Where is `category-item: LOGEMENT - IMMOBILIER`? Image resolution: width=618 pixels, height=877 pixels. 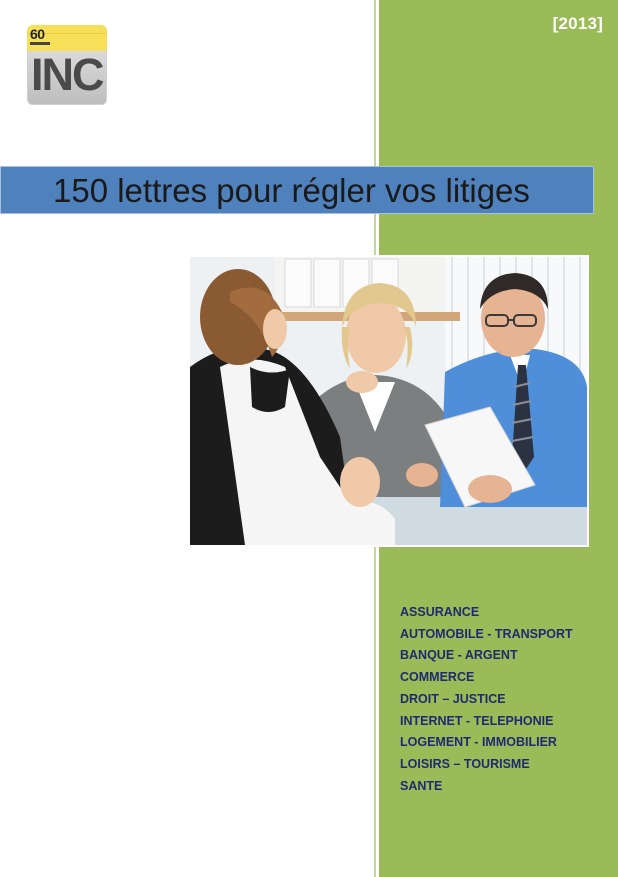
category-item: LOGEMENT - IMMOBILIER is located at coordinates (478, 742).